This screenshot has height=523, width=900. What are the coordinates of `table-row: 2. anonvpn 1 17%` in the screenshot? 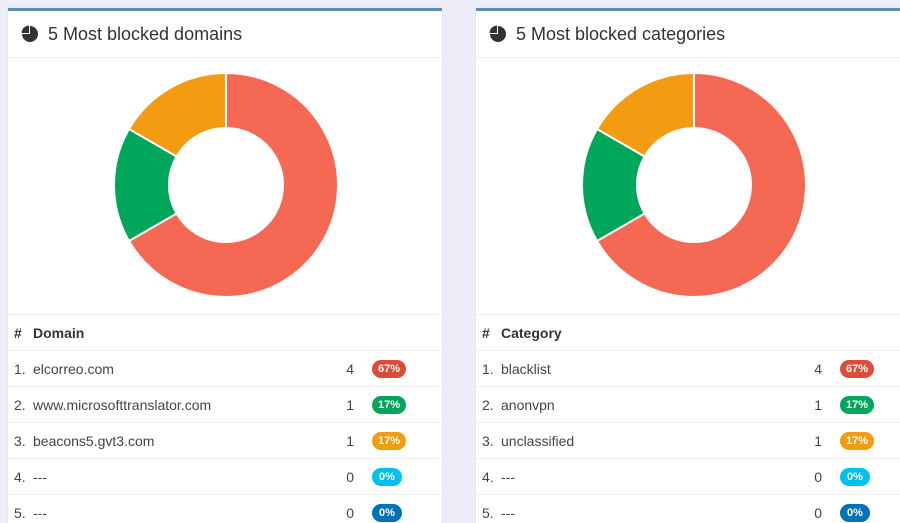 It's located at (688, 404).